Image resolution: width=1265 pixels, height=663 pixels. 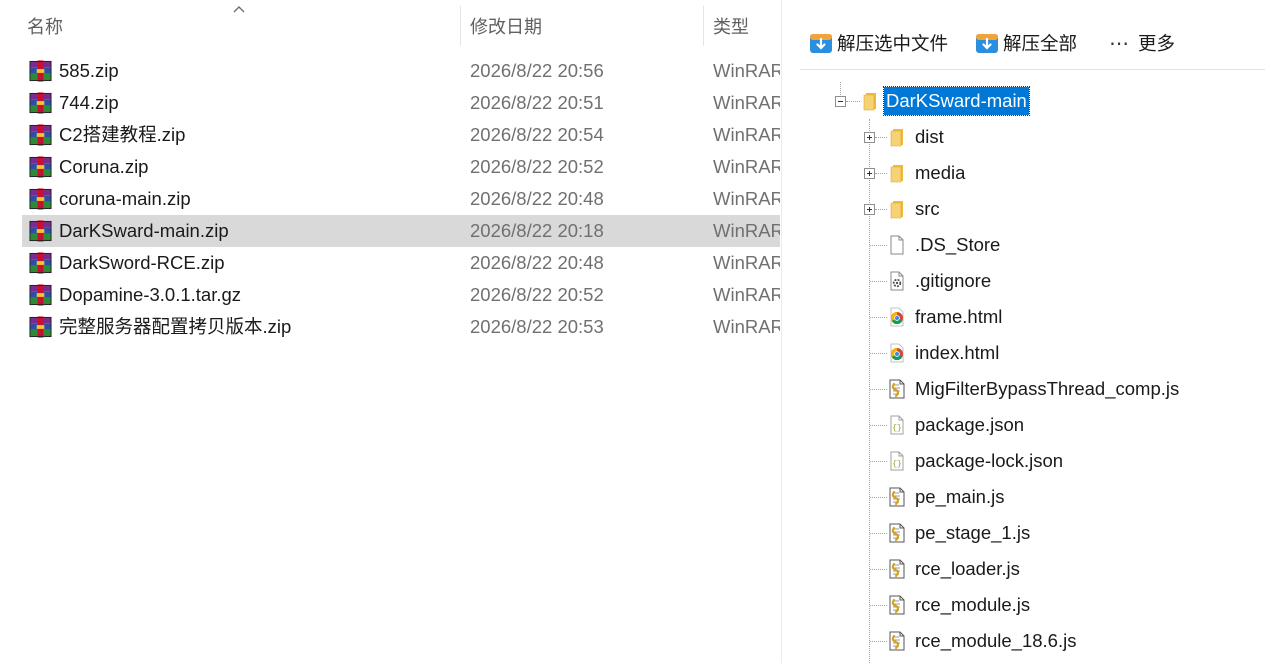 What do you see at coordinates (401, 327) in the screenshot?
I see `file-row: 完整服务器配置拷贝版本.zip 2026/8/22 20:53 WinRAR` at bounding box center [401, 327].